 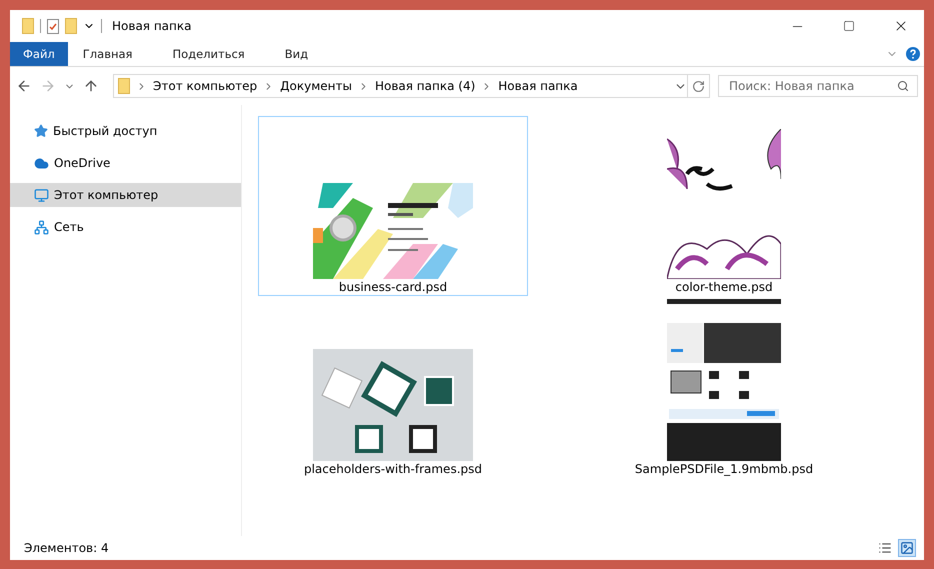 I want to click on search-icon, so click(x=903, y=86).